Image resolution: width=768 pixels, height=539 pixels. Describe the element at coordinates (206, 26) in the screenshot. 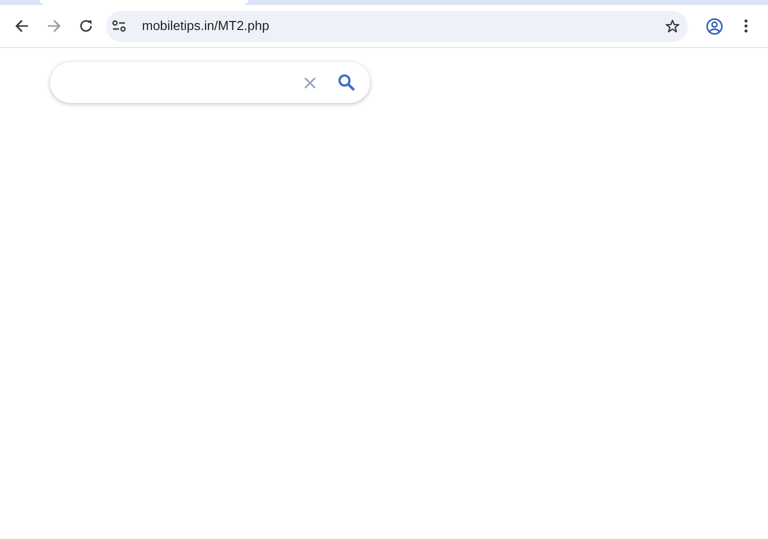

I see `url-text: mobiletips.in/MT2.php` at that location.